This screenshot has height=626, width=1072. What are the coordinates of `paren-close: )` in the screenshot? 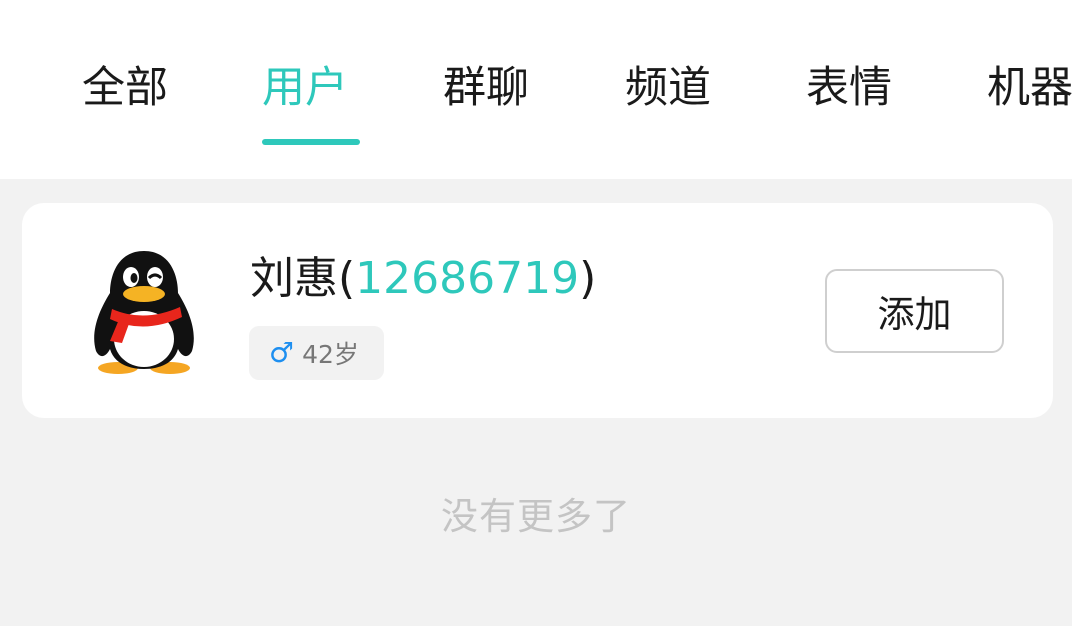 It's located at (588, 278).